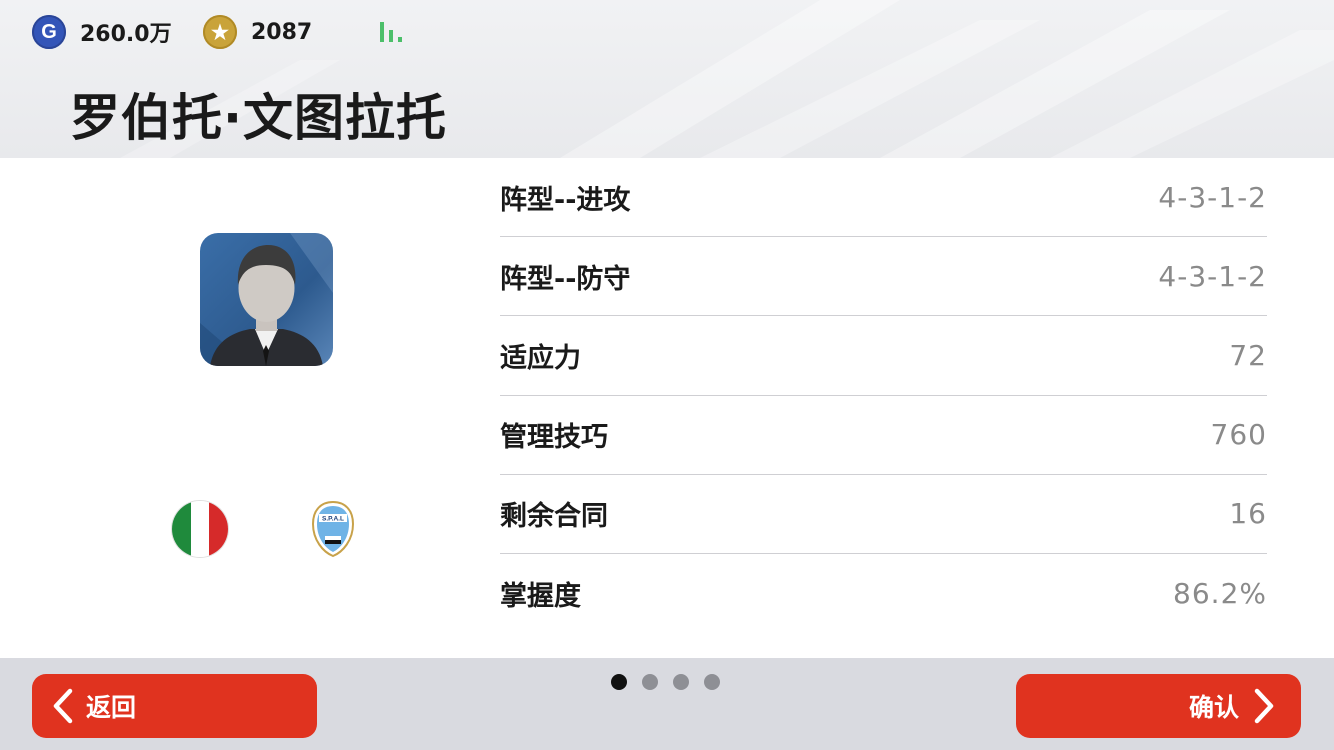 This screenshot has width=1334, height=750. I want to click on page-indicator, so click(665, 682).